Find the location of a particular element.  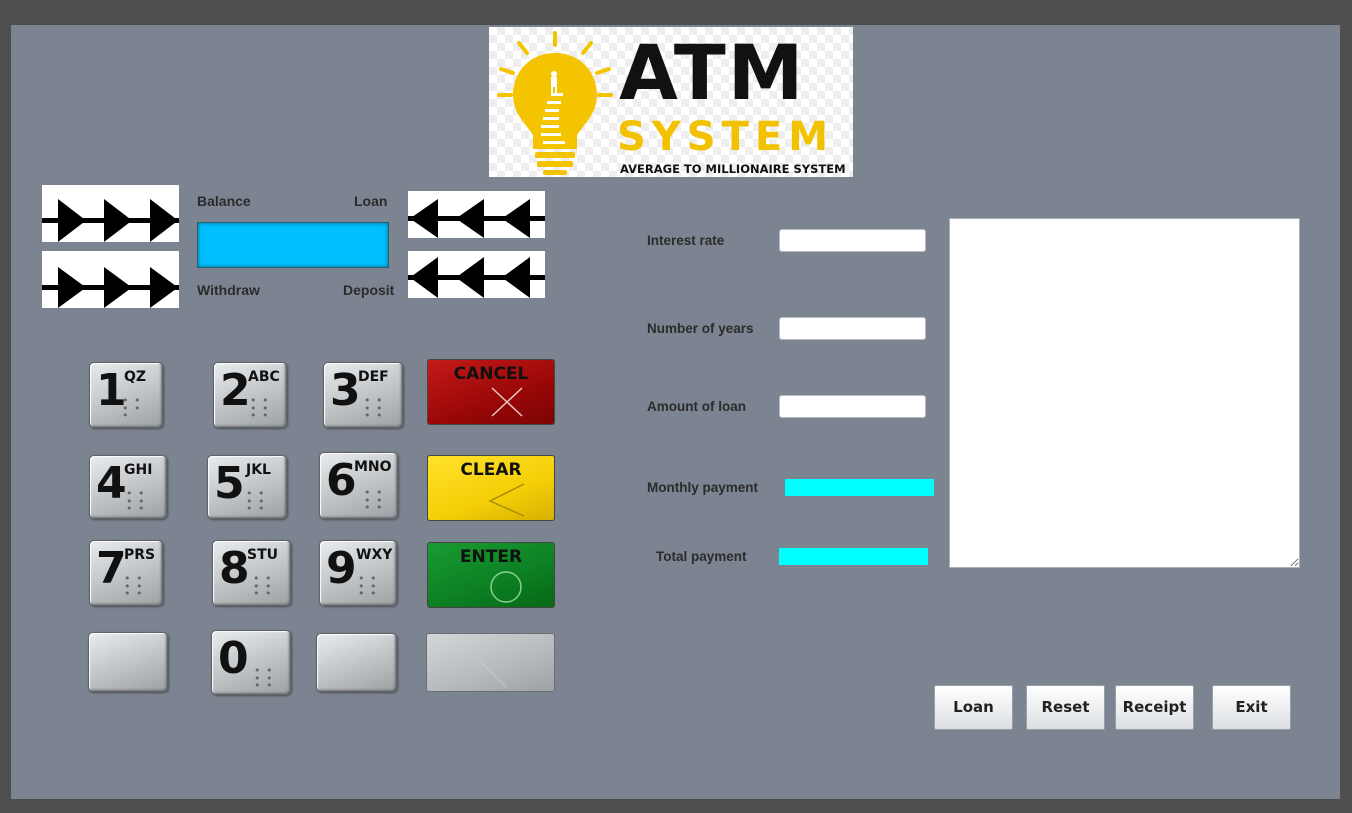

braille-dots: • • • • • is located at coordinates (132, 408).